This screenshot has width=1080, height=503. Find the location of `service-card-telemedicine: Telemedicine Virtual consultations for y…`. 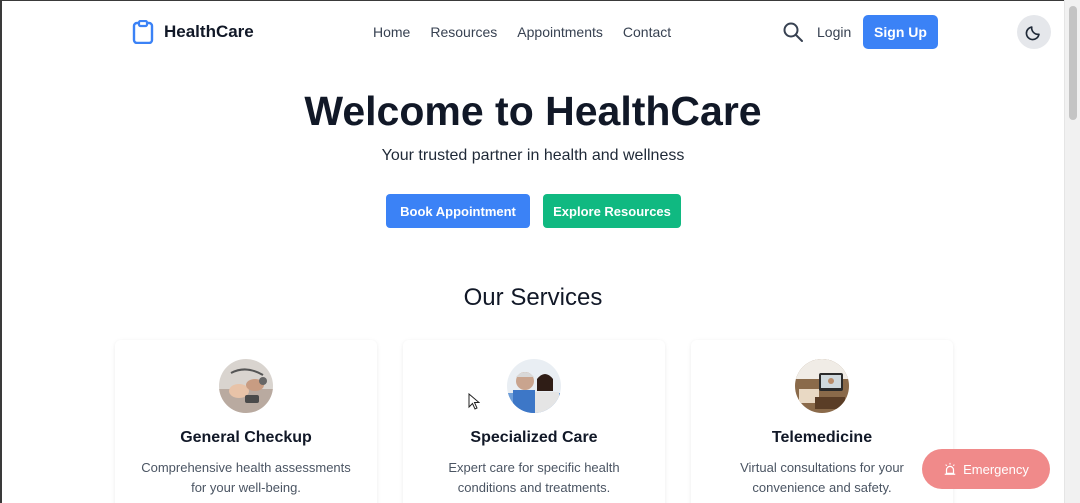

service-card-telemedicine: Telemedicine Virtual consultations for y… is located at coordinates (822, 421).